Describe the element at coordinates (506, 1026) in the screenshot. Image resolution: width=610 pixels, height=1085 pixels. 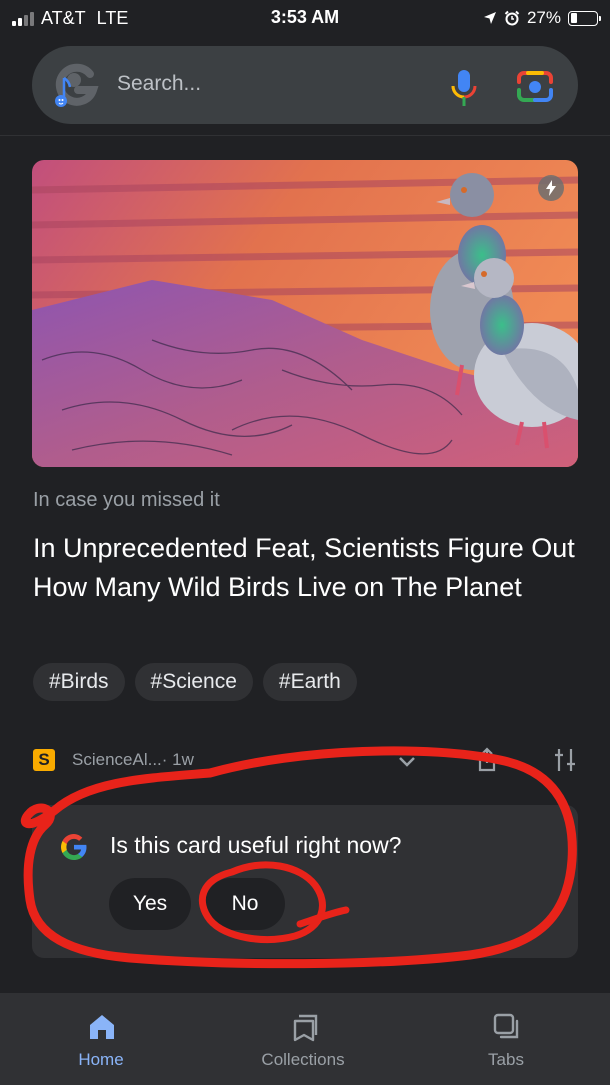
I see `tabs-icon` at that location.